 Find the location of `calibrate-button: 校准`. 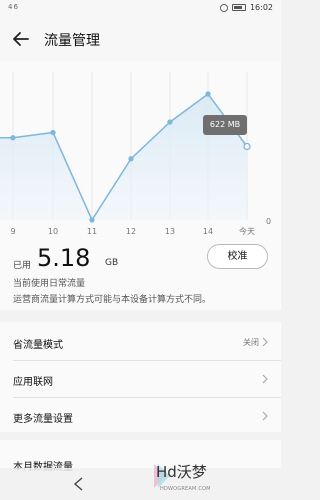

calibrate-button: 校准 is located at coordinates (237, 256).